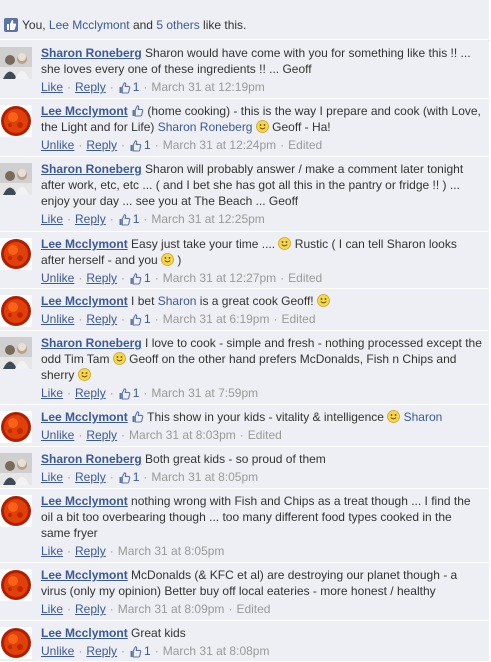  Describe the element at coordinates (262, 393) in the screenshot. I see `comment-actions: Like · Reply · 1 · March 31 at 7:59pm` at that location.